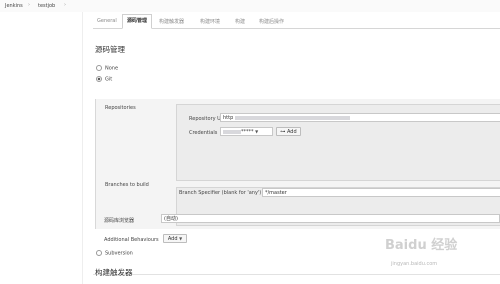 This screenshot has height=284, width=500. What do you see at coordinates (271, 21) in the screenshot?
I see `tab-post-build: 构建后操作` at bounding box center [271, 21].